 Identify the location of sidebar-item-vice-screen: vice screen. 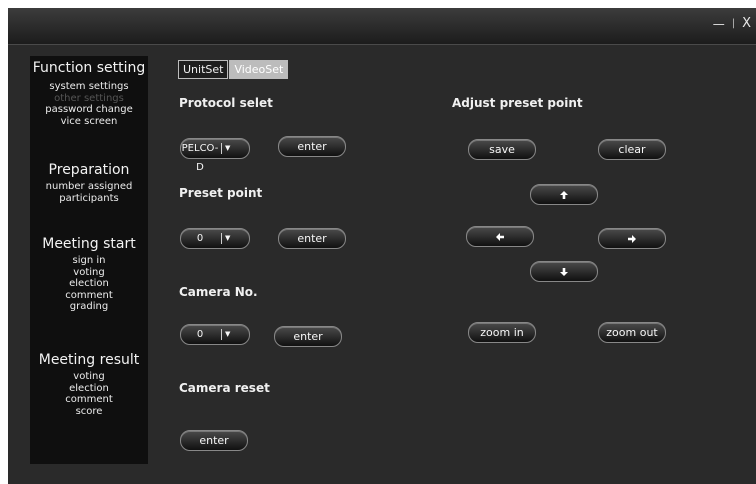
(89, 122).